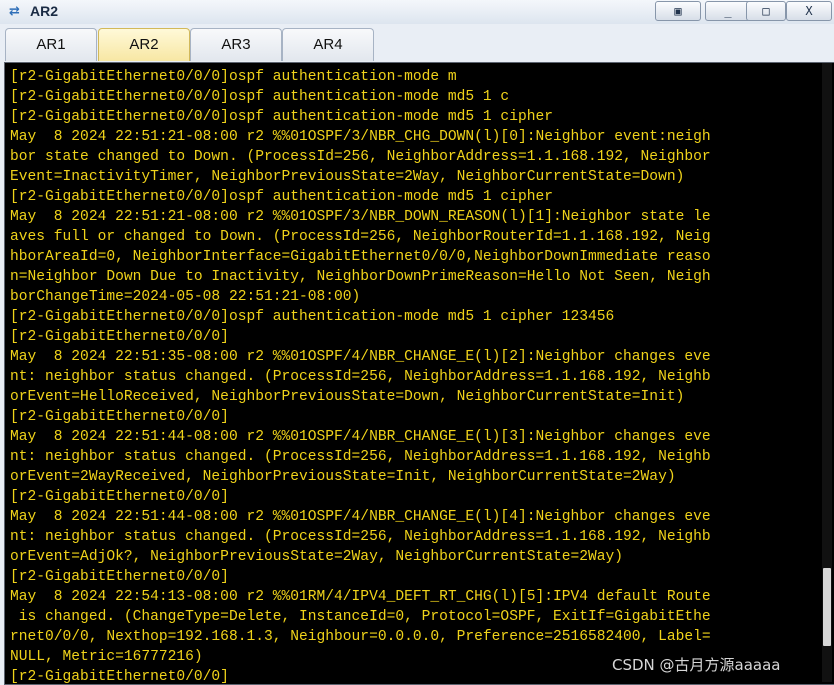 This screenshot has width=834, height=685. Describe the element at coordinates (696, 665) in the screenshot. I see `watermark-text: CSDN @古月方源aaaaa` at that location.